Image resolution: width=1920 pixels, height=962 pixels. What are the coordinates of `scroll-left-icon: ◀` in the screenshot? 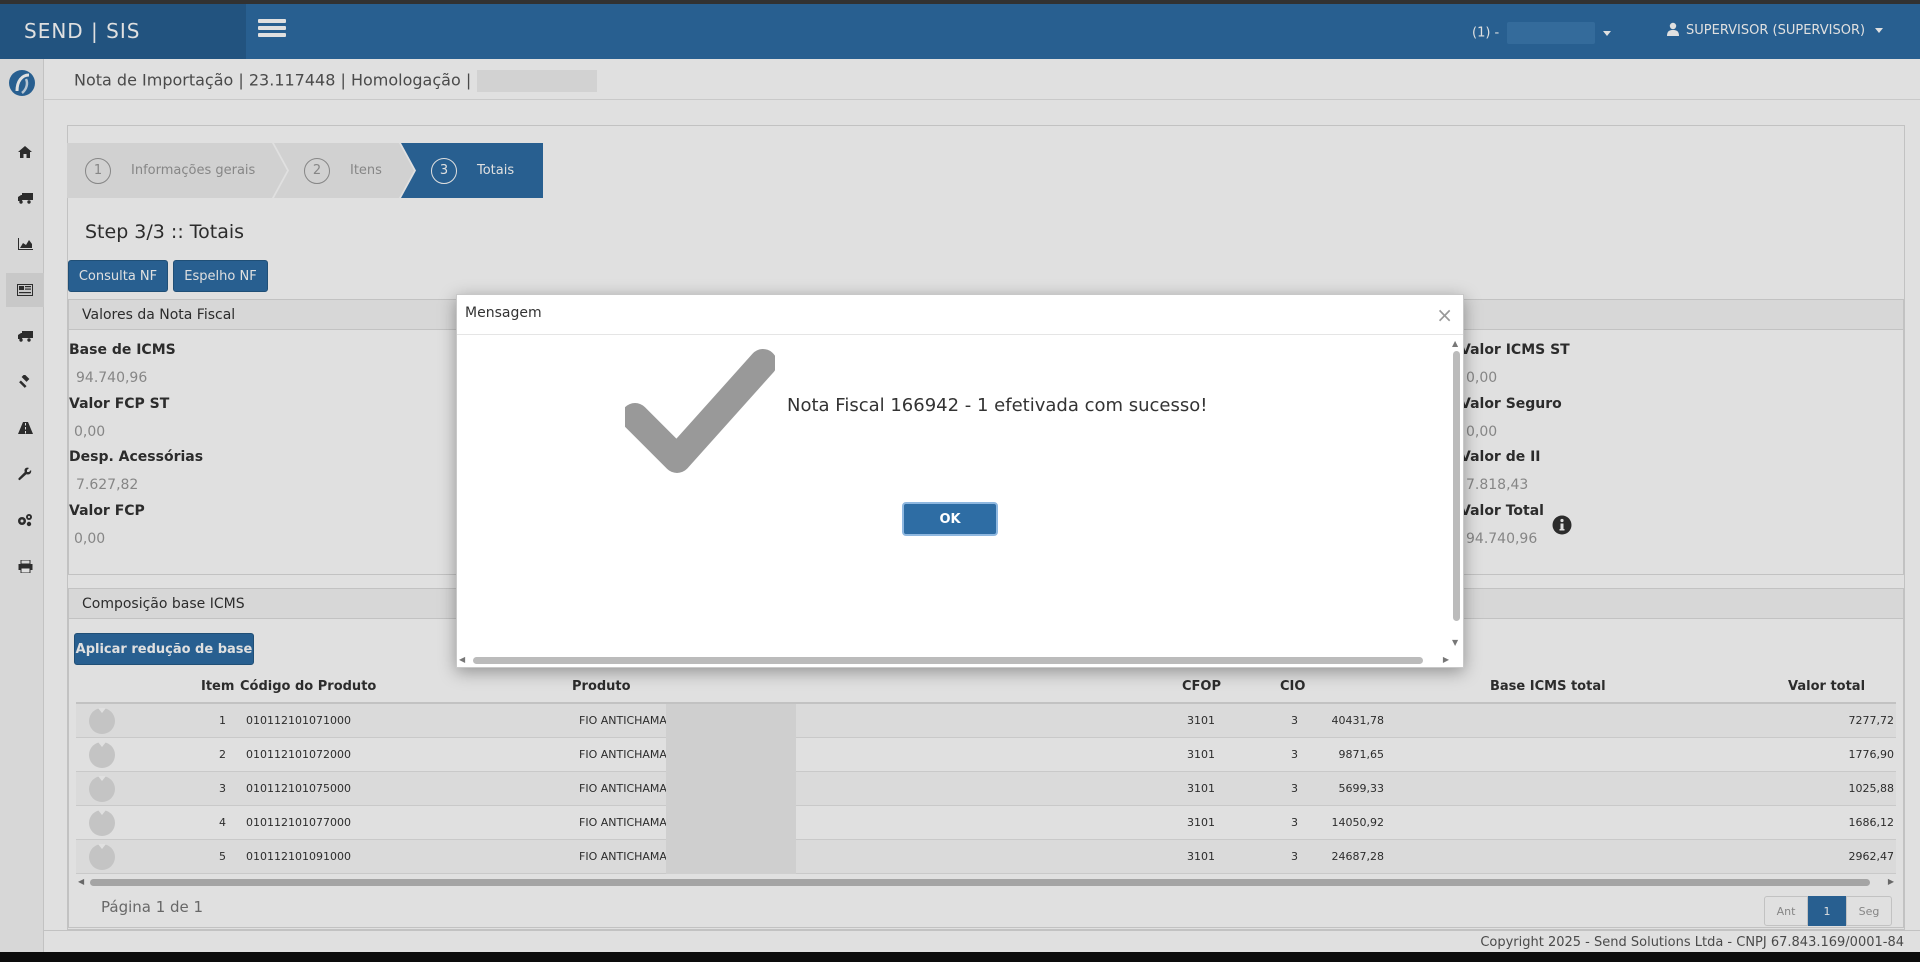 It's located at (462, 659).